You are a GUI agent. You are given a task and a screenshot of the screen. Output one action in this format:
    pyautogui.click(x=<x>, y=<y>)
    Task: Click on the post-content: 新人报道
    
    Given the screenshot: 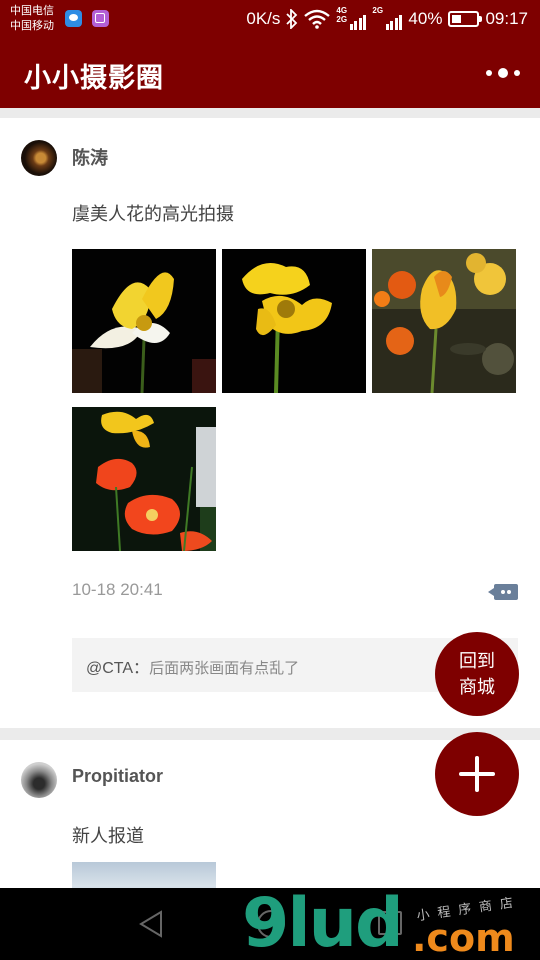 What is the action you would take?
    pyautogui.click(x=108, y=836)
    